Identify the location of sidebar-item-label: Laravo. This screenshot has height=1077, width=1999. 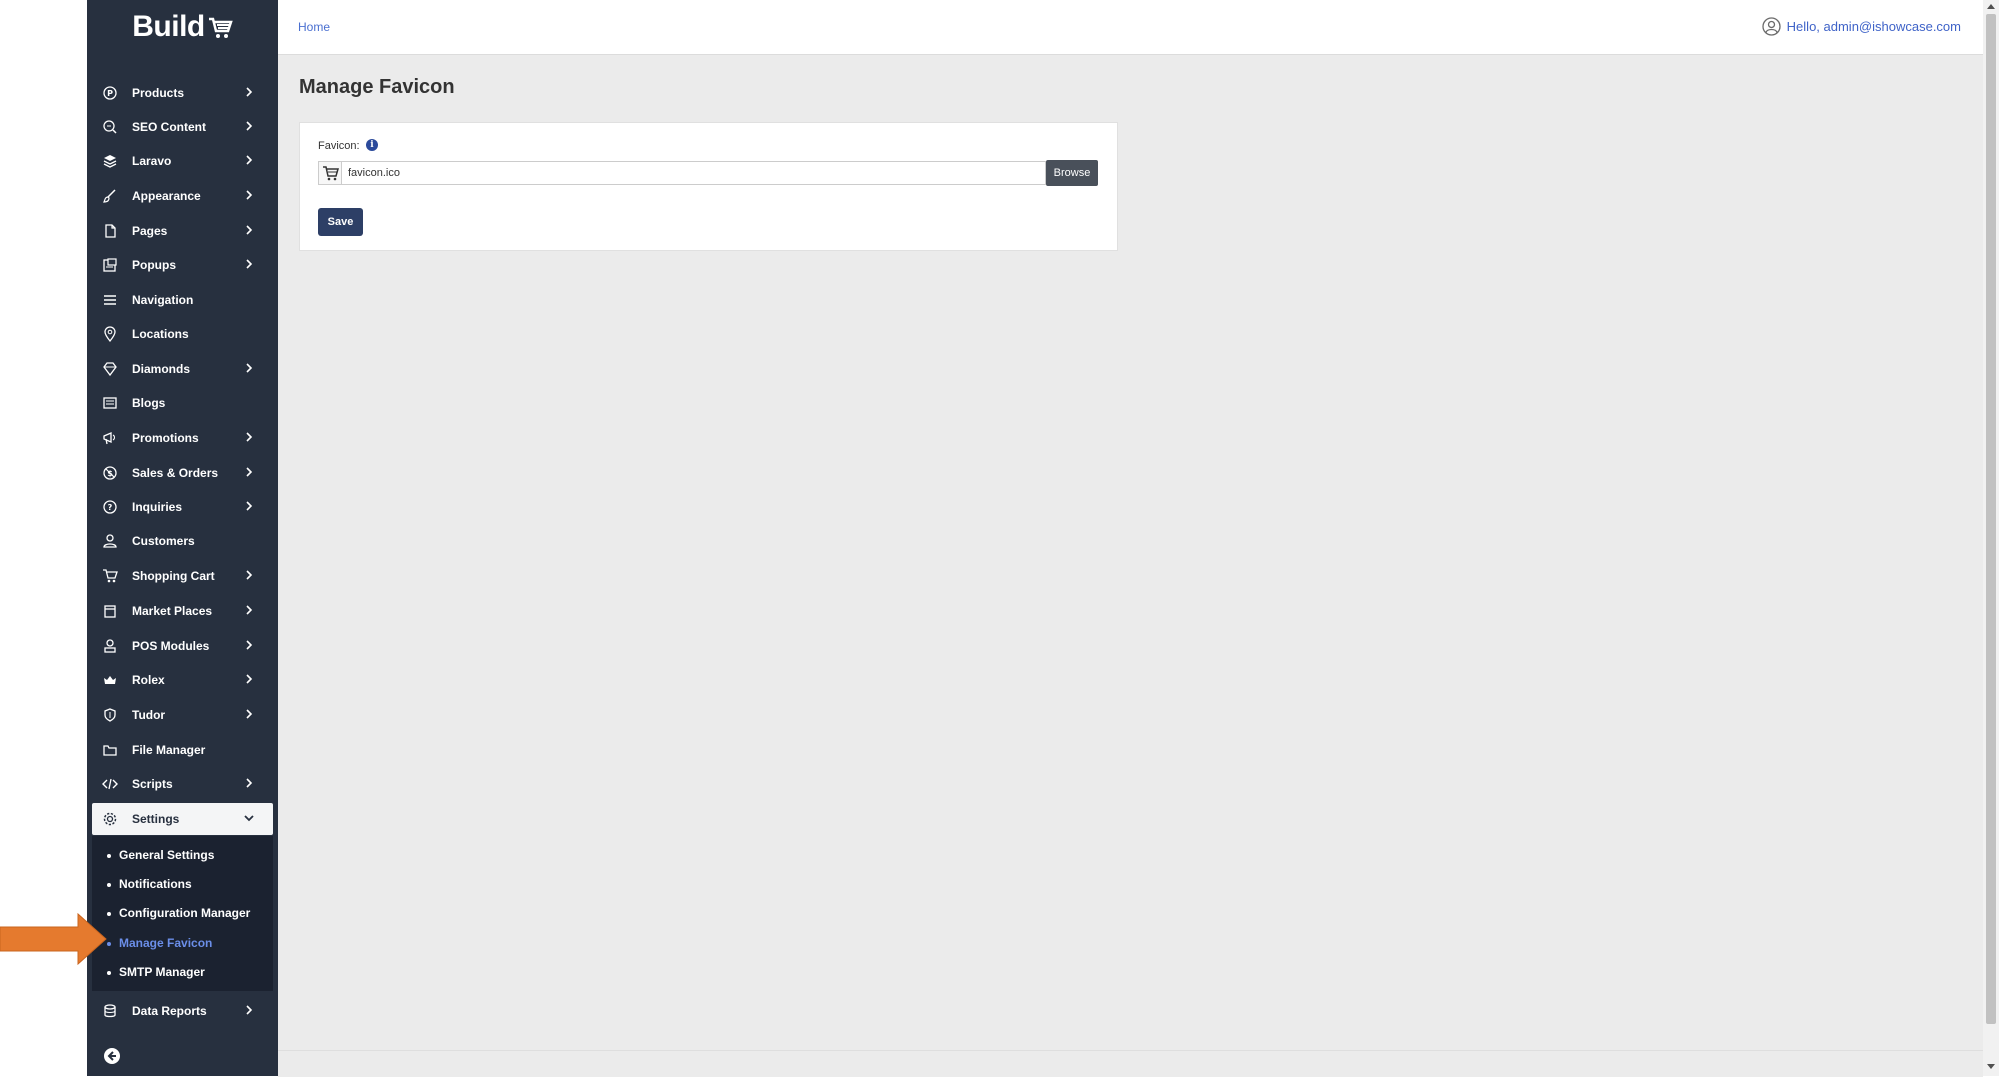
(152, 161).